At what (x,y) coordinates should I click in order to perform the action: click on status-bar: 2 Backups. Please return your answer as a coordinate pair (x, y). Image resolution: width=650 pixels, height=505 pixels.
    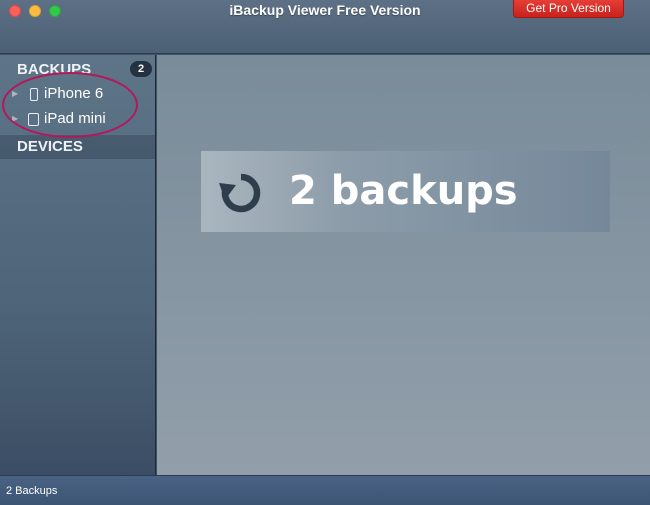
    Looking at the image, I should click on (325, 490).